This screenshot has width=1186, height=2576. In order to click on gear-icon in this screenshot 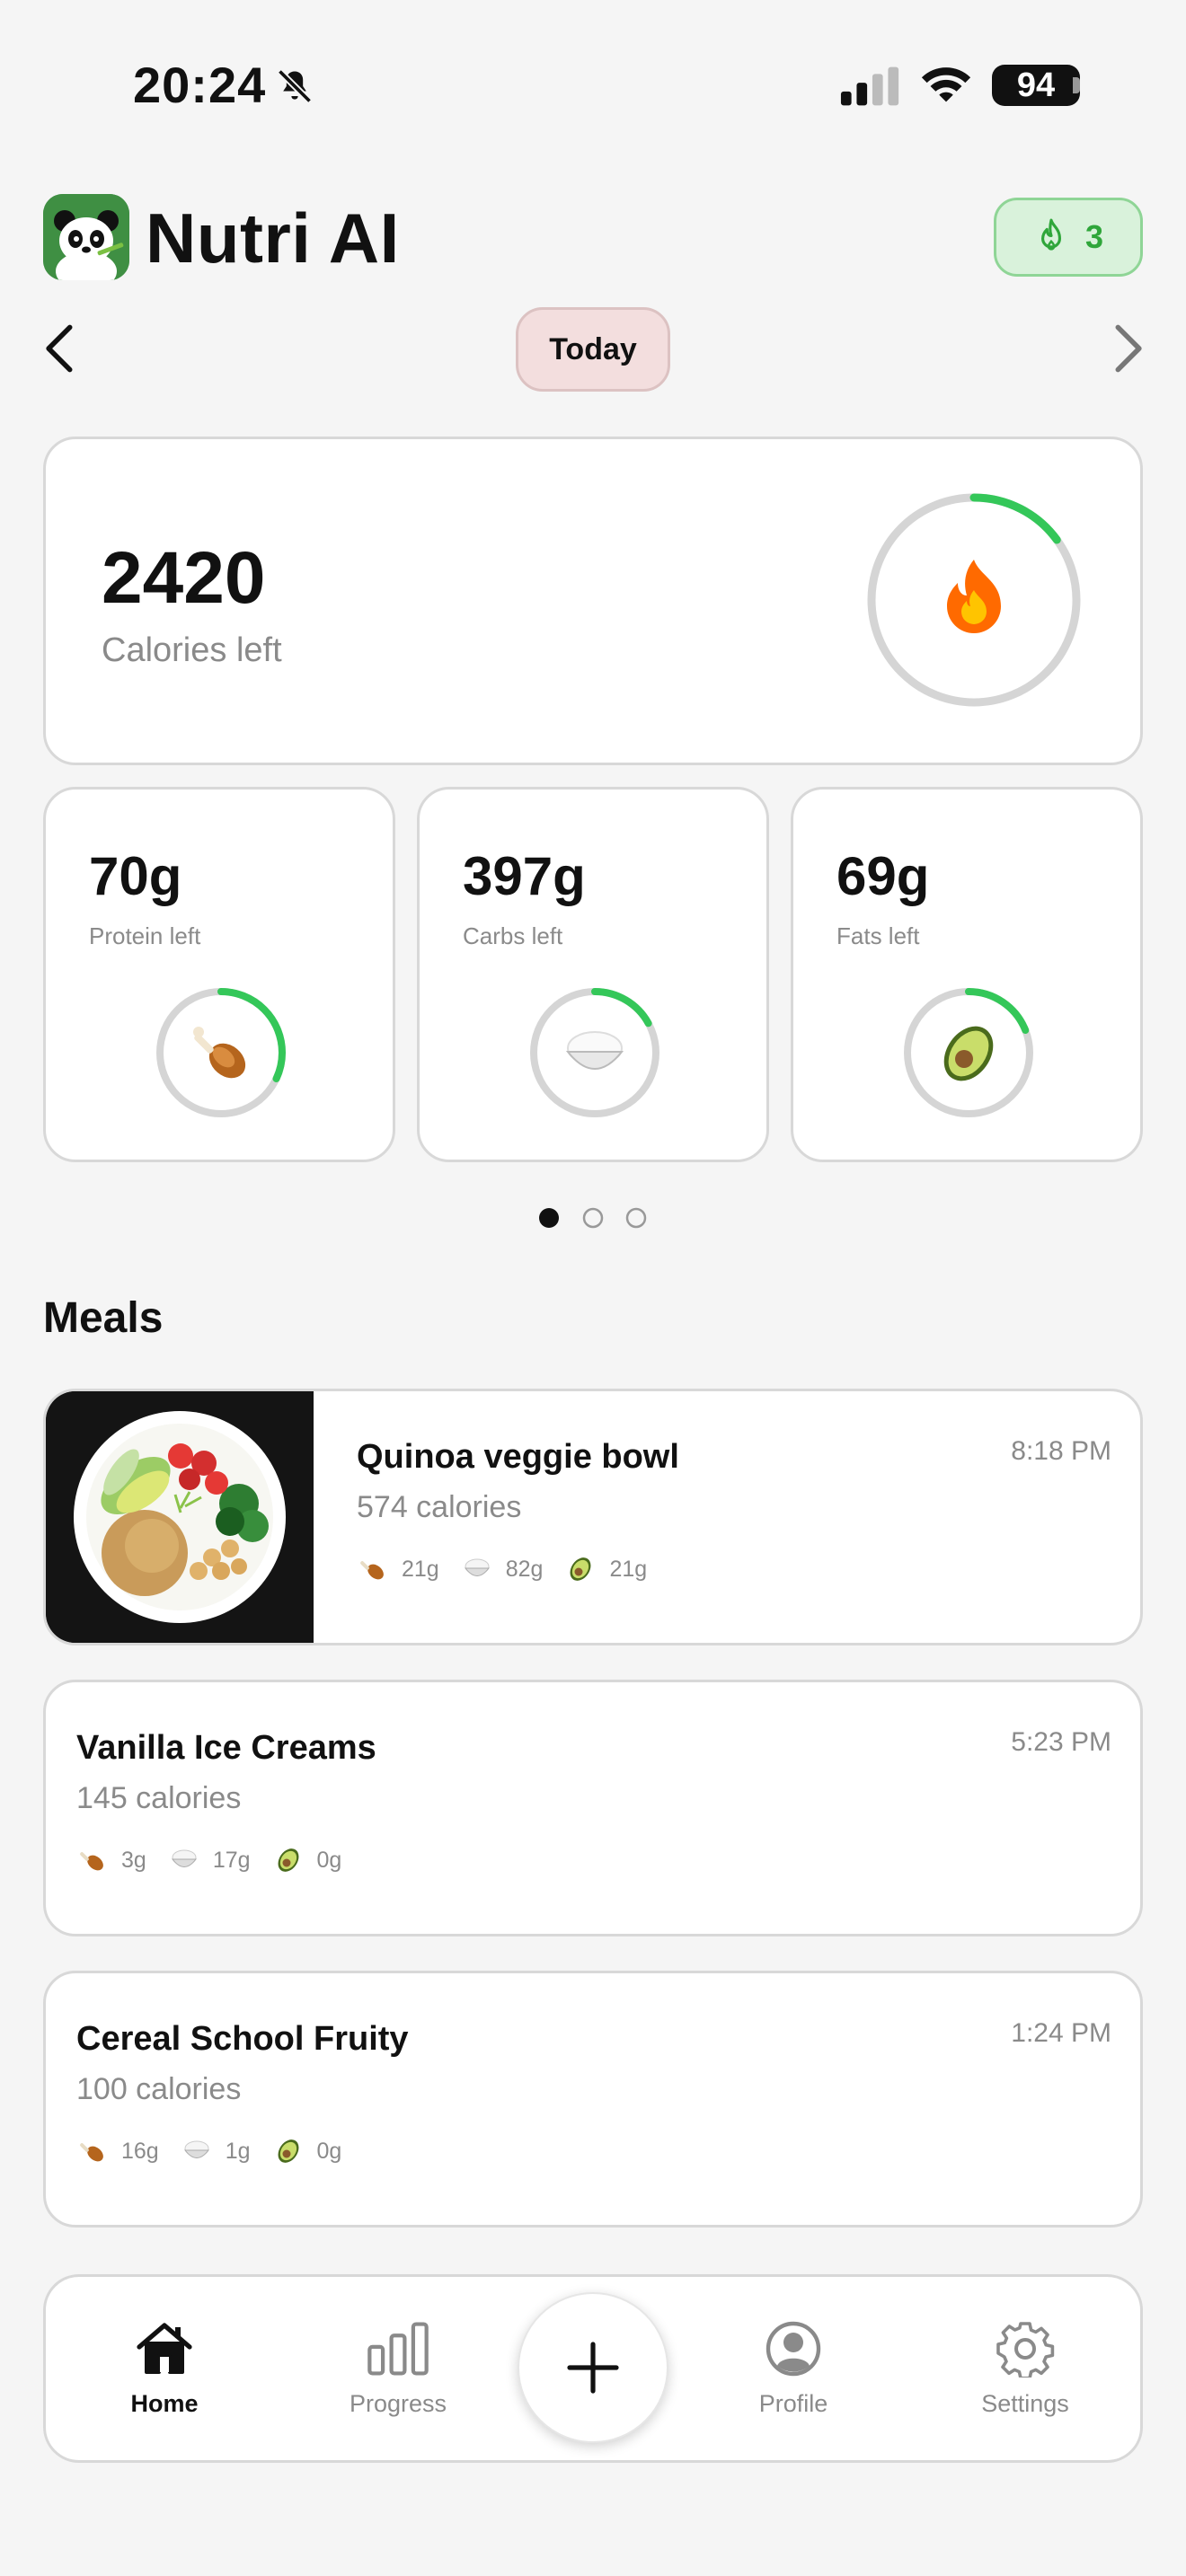, I will do `click(1025, 2350)`.